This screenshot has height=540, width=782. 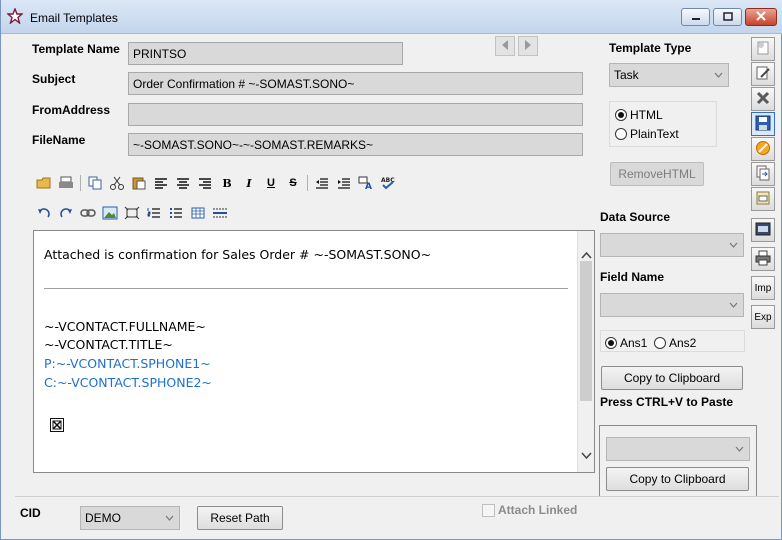 I want to click on minimize-button, so click(x=695, y=17).